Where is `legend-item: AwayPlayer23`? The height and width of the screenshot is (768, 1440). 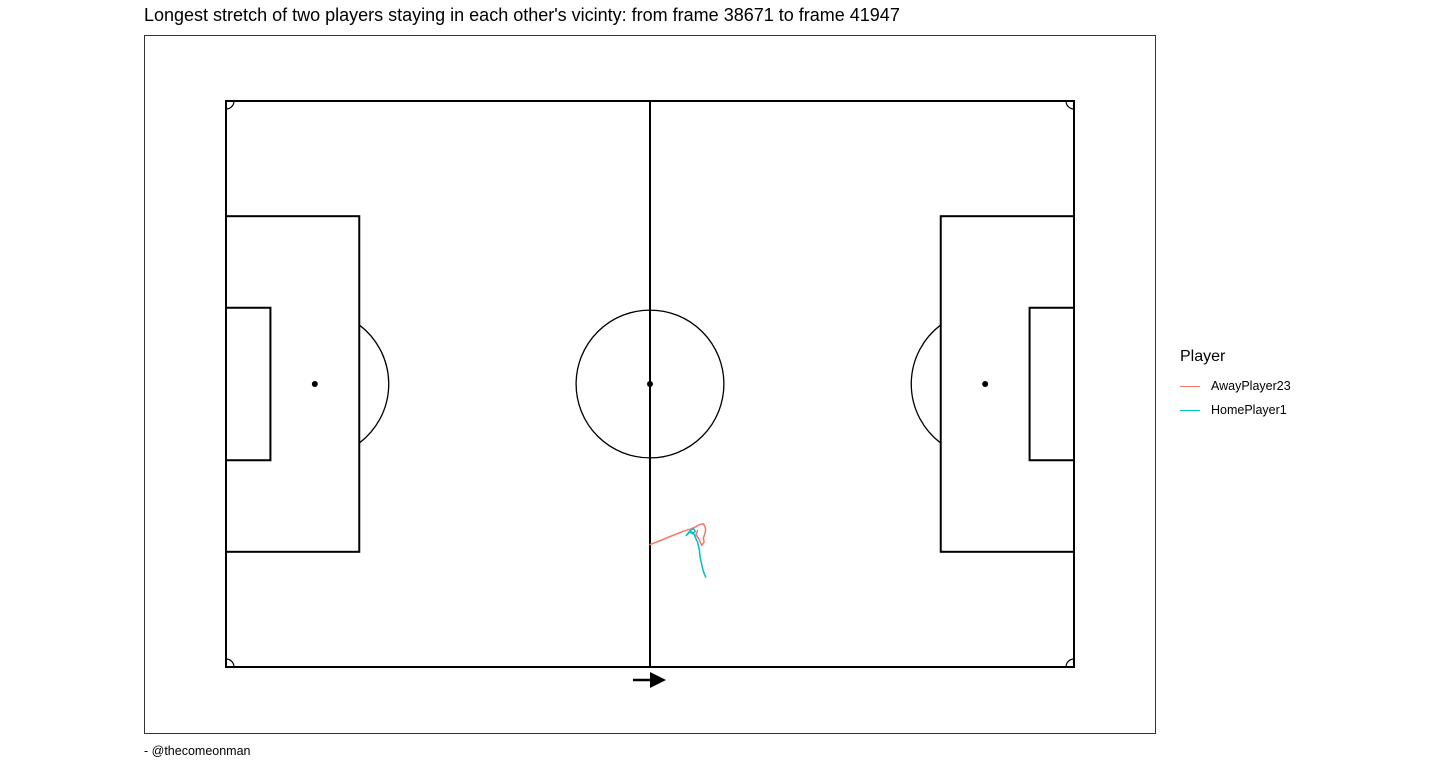 legend-item: AwayPlayer23 is located at coordinates (1235, 386).